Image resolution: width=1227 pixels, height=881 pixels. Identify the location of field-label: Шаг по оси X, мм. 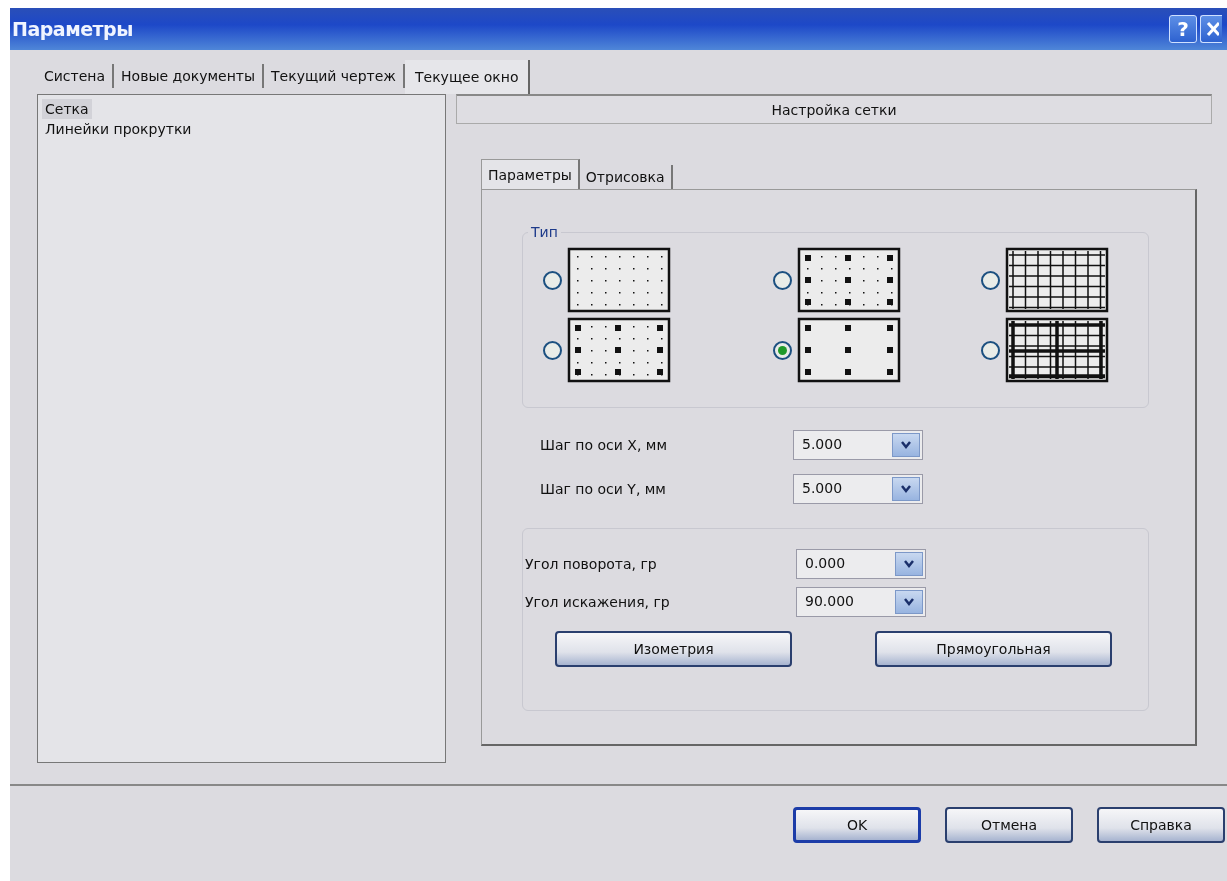
(604, 445).